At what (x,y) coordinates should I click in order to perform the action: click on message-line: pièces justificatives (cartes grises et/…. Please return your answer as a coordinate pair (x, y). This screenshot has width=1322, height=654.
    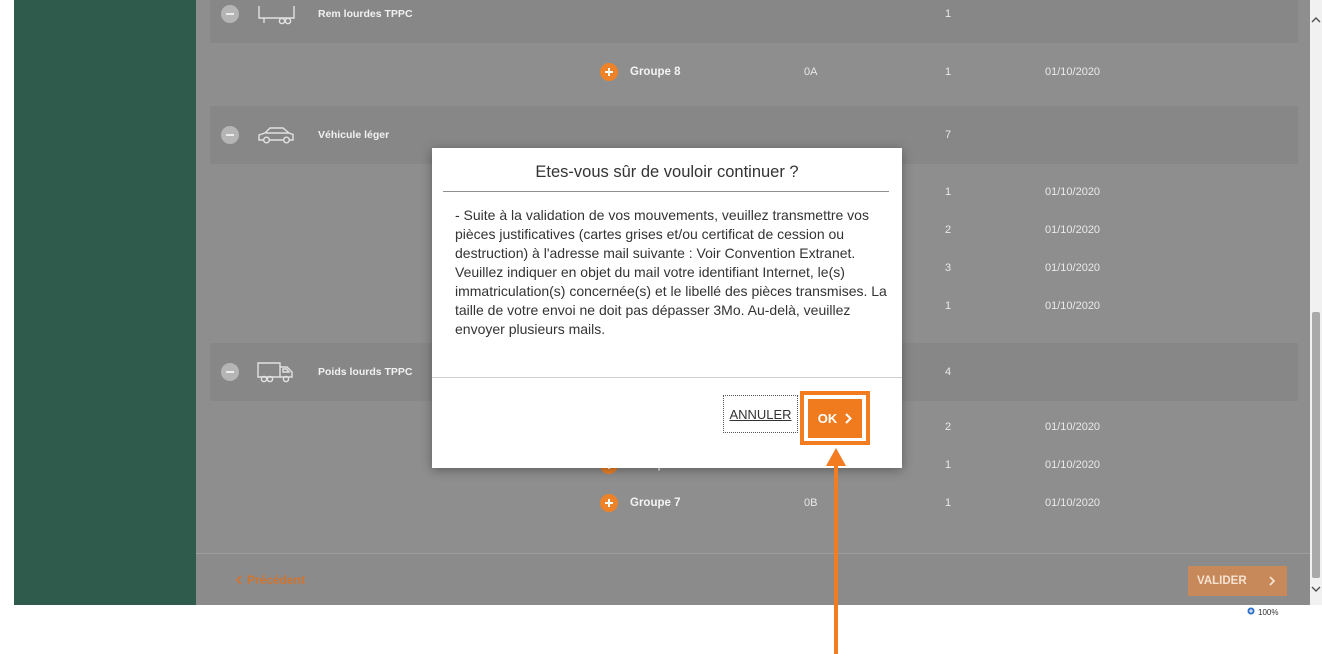
    Looking at the image, I should click on (650, 234).